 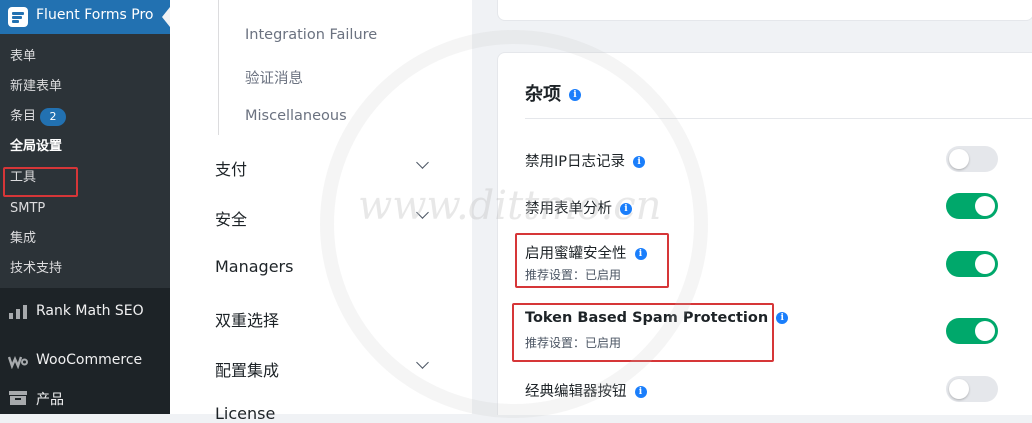 What do you see at coordinates (586, 252) in the screenshot?
I see `setting-label-honeypot: 启用蜜罐安全性 i` at bounding box center [586, 252].